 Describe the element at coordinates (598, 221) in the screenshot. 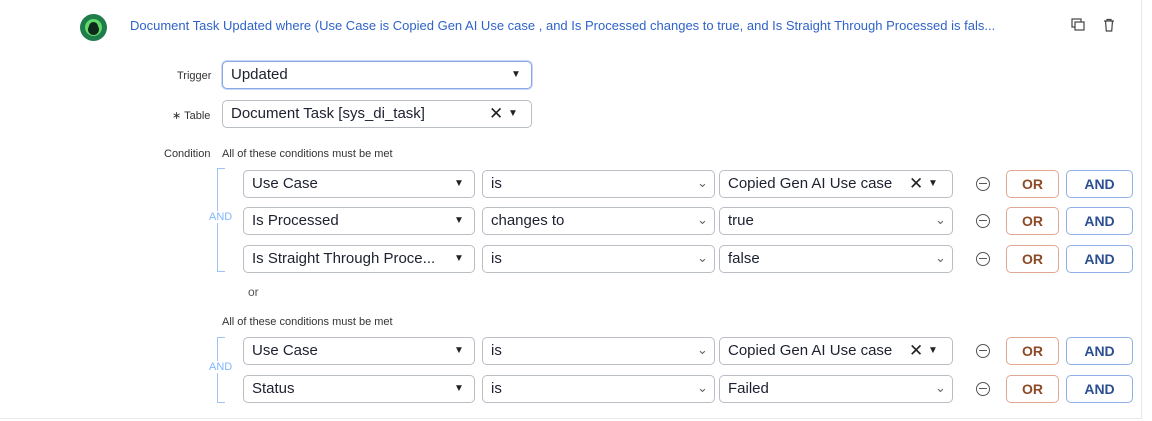

I see `condition-operator-select: changes to ⌄` at that location.